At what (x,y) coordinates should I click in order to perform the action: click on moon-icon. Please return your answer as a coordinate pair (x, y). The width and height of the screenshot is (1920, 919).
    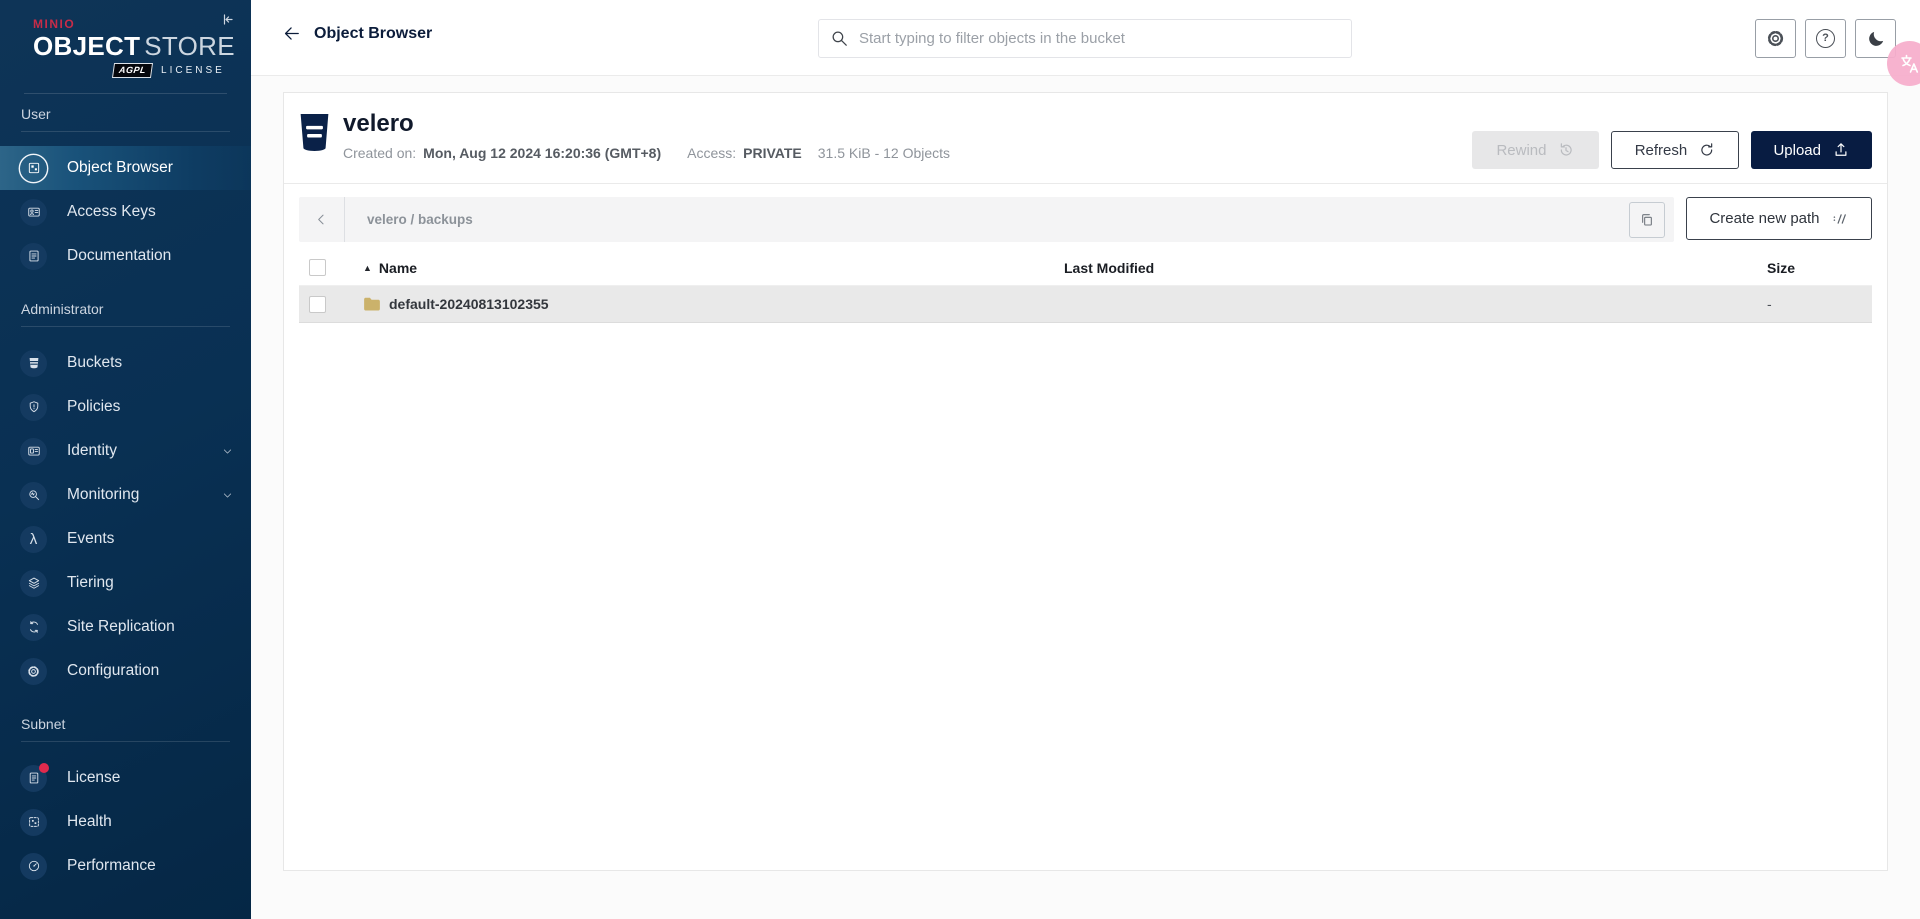
    Looking at the image, I should click on (1875, 38).